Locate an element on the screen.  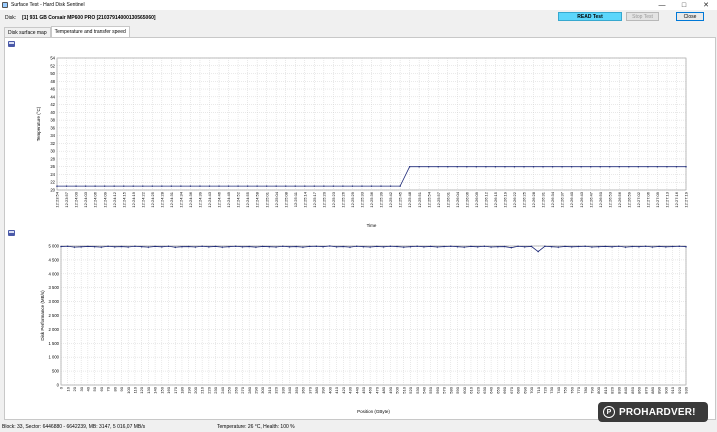
x-tick-label: 310 is located at coordinates (269, 389).